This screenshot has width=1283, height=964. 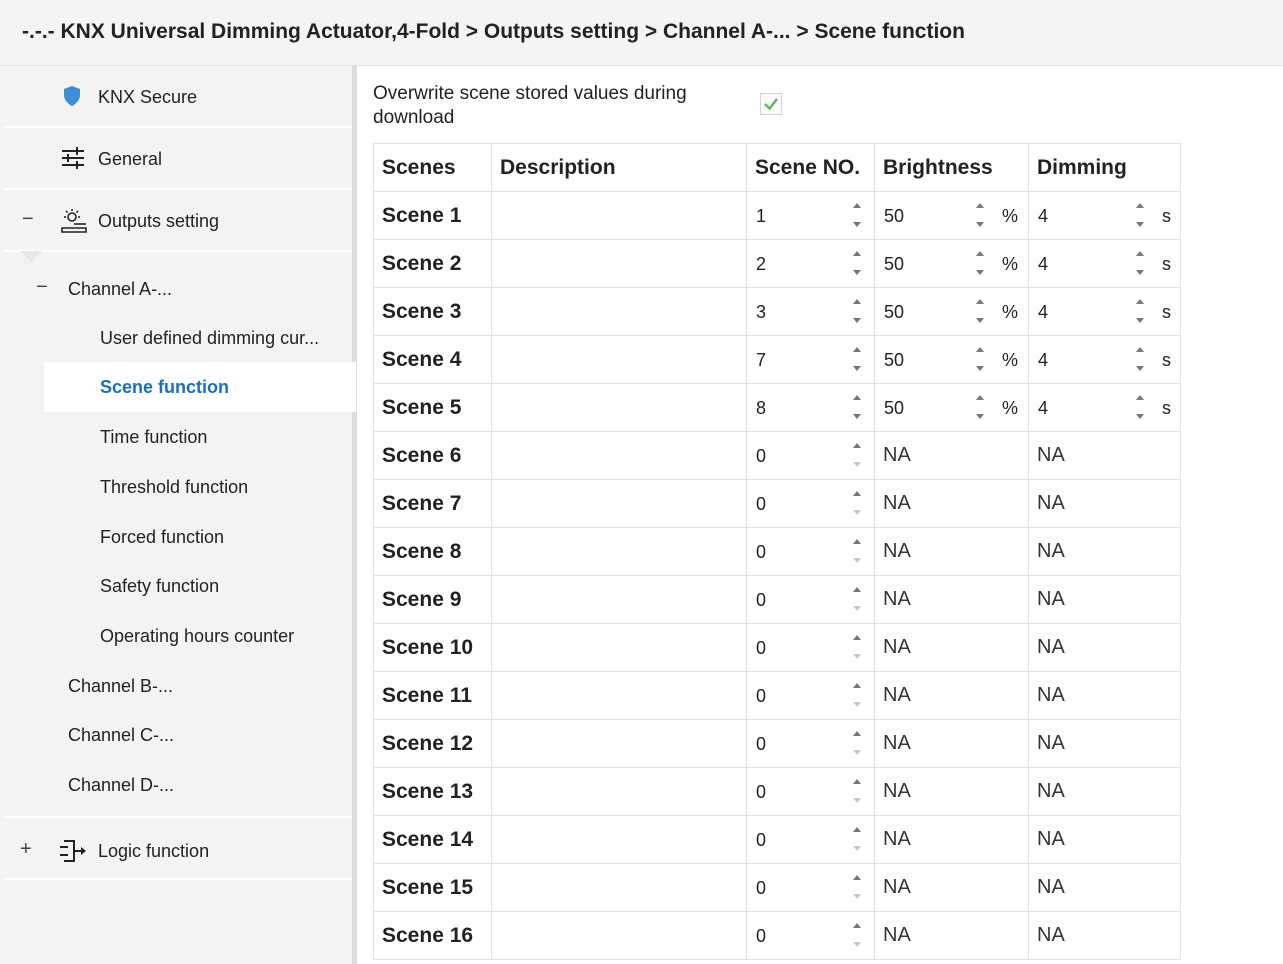 I want to click on scene-no-stepper: 3, so click(x=810, y=311).